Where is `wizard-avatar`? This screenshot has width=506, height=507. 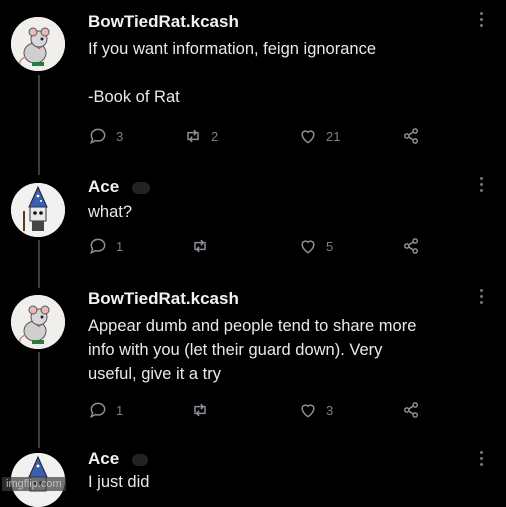 wizard-avatar is located at coordinates (38, 210).